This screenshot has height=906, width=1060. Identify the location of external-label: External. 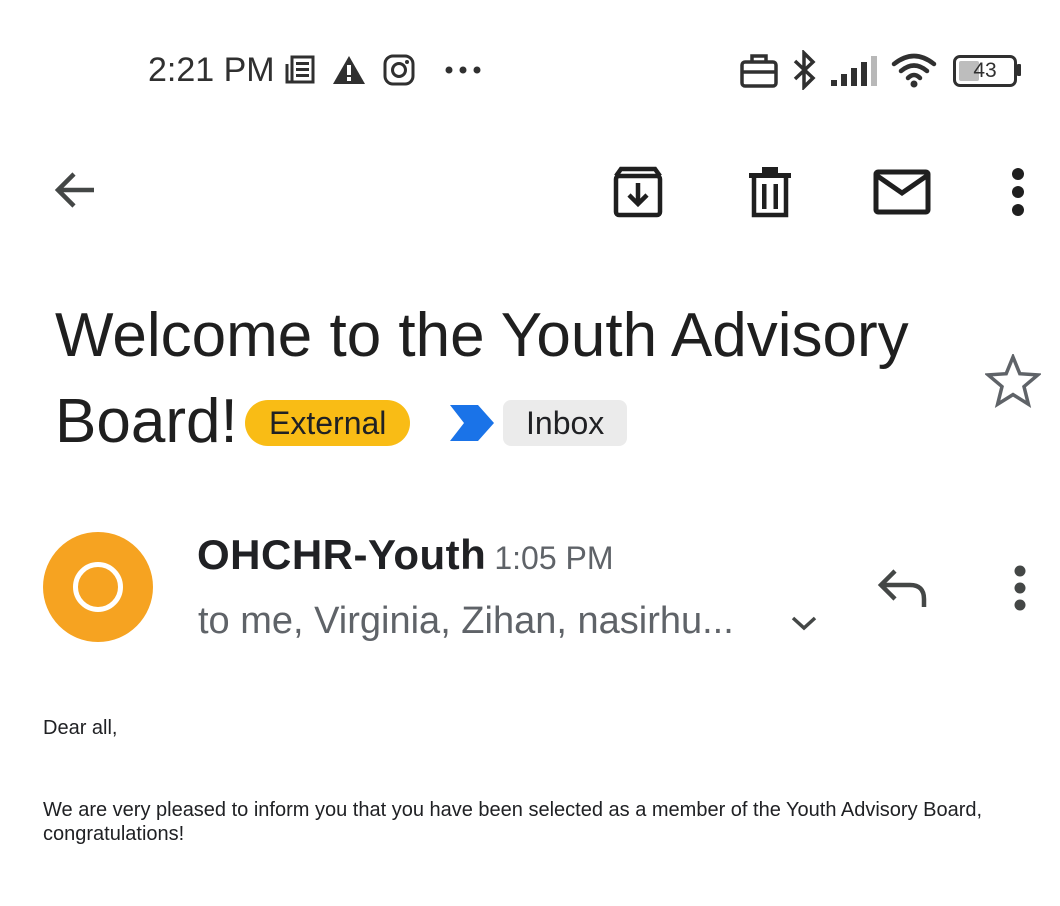
(328, 423).